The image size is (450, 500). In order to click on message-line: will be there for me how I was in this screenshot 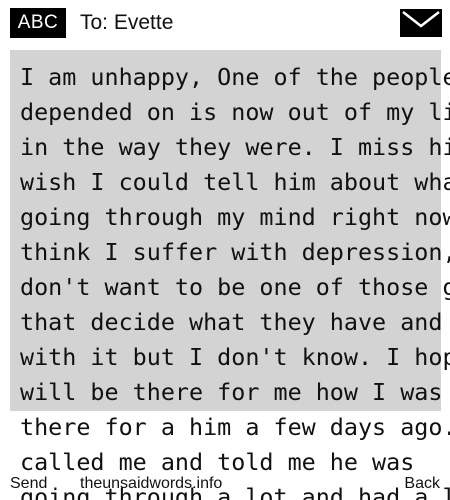, I will do `click(231, 392)`.